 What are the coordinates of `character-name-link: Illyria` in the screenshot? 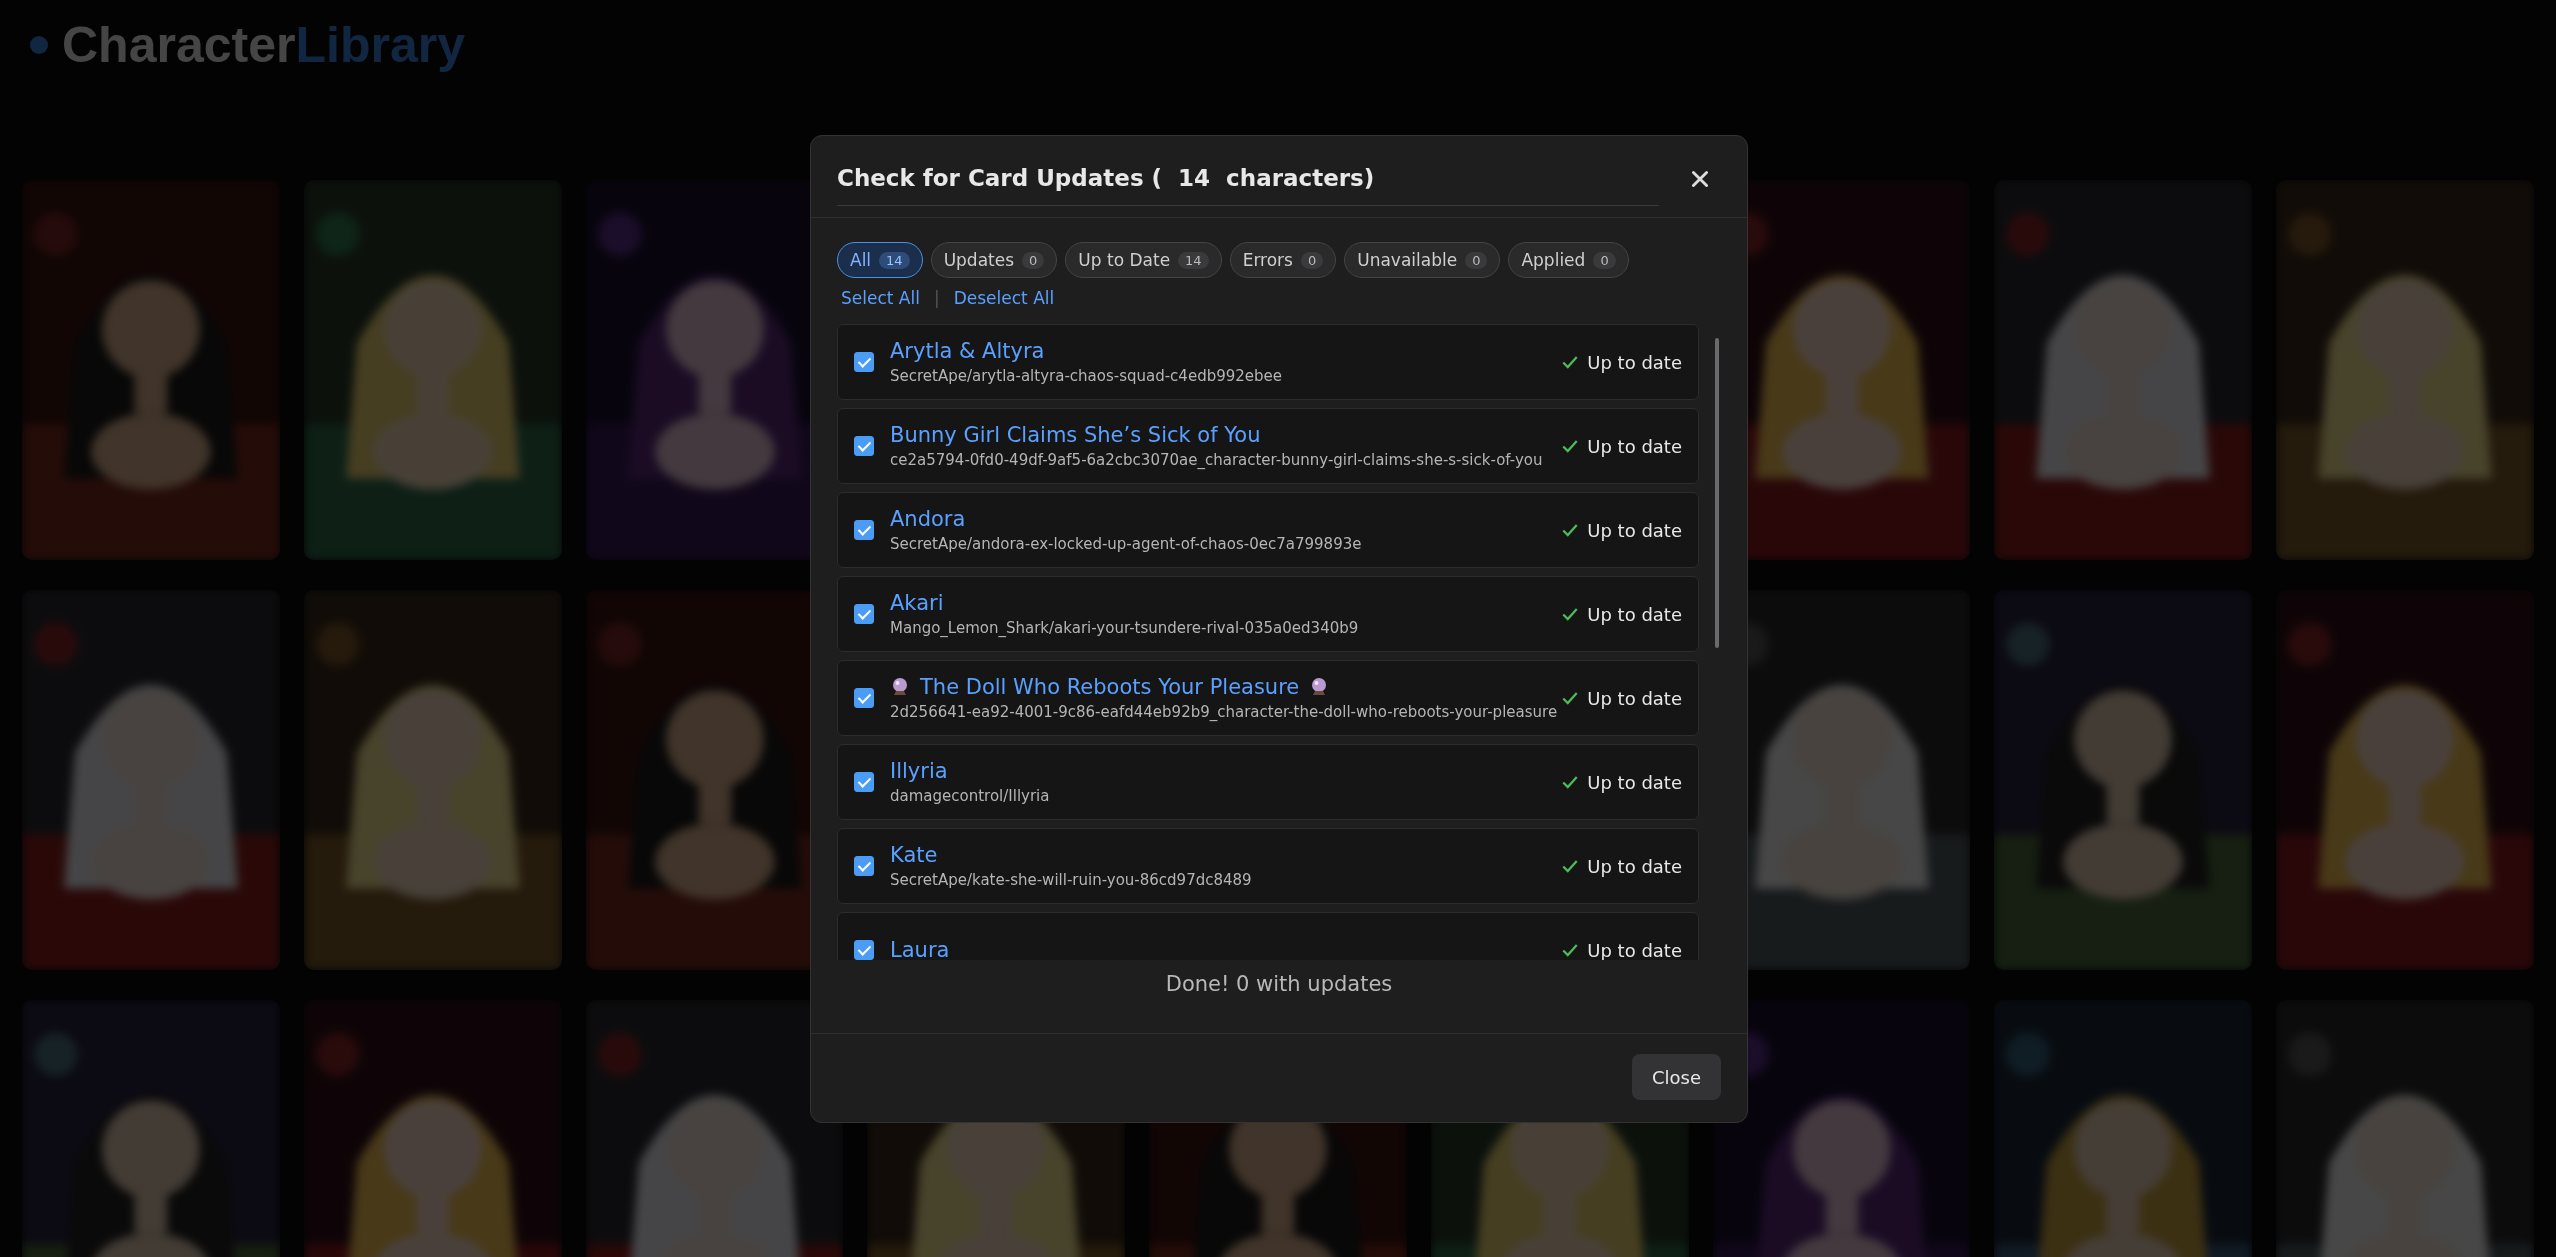 It's located at (919, 771).